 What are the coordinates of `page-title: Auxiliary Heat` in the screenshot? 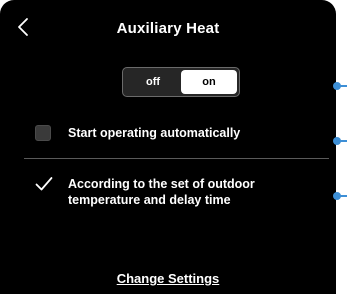 It's located at (168, 28).